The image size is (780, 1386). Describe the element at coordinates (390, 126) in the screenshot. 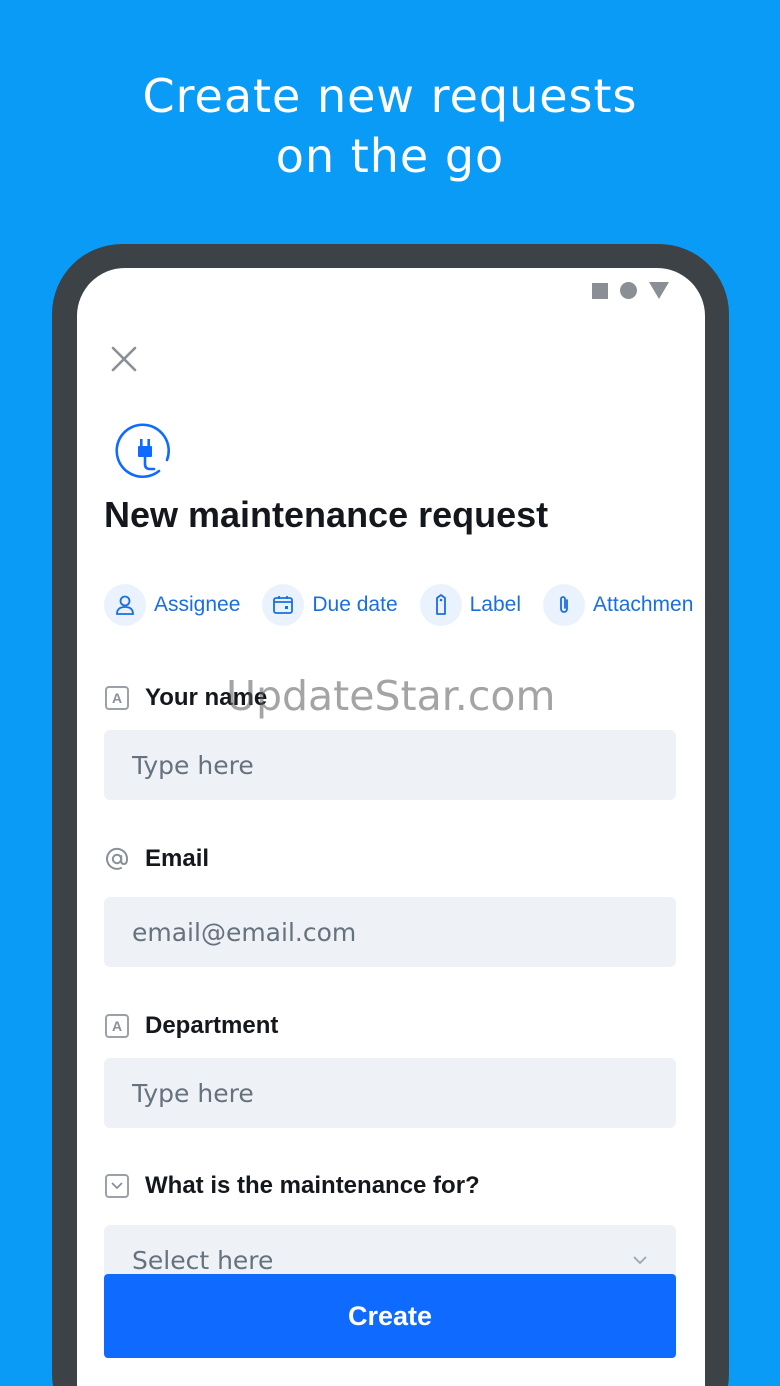

I see `headline: Create new requests on the go` at that location.